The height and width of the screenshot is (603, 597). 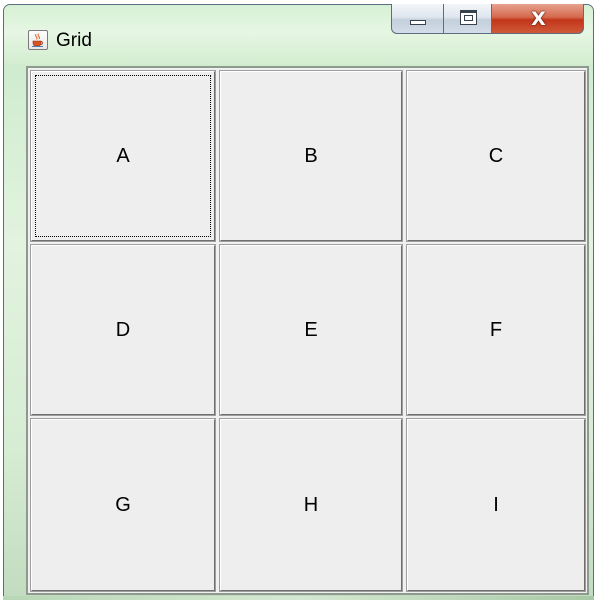 I want to click on close-icon: X, so click(x=538, y=19).